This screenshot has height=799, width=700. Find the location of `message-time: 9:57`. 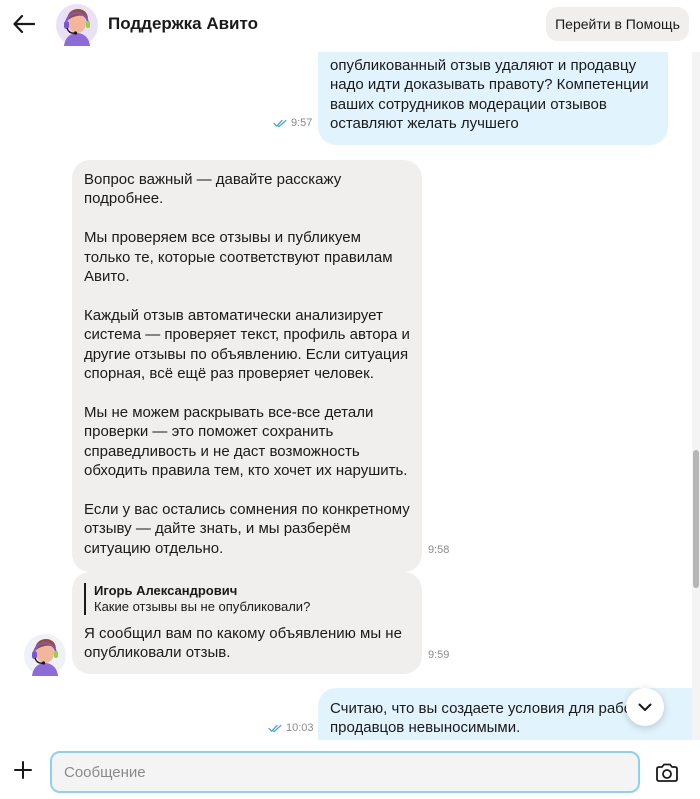

message-time: 9:57 is located at coordinates (292, 123).